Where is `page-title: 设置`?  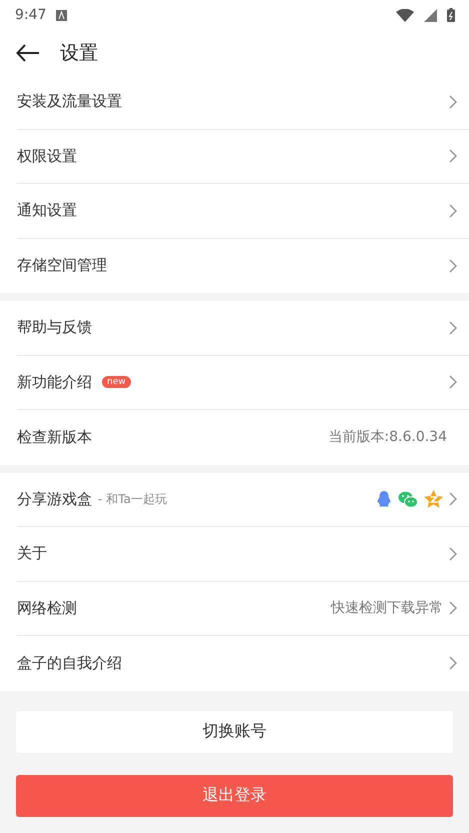 page-title: 设置 is located at coordinates (79, 53).